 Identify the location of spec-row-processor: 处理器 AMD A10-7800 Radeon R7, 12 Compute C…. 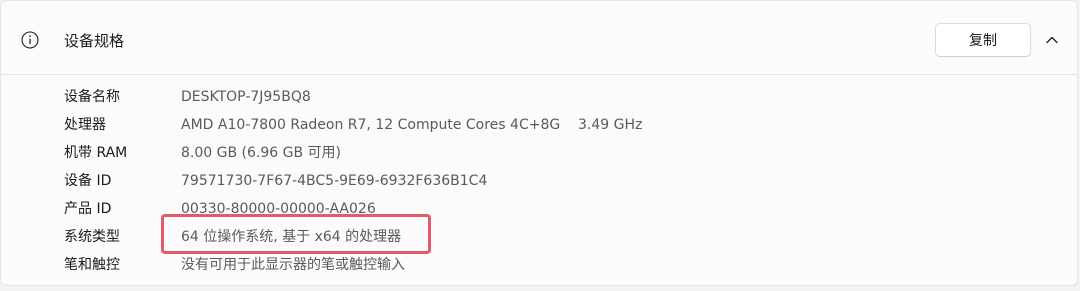
(539, 125).